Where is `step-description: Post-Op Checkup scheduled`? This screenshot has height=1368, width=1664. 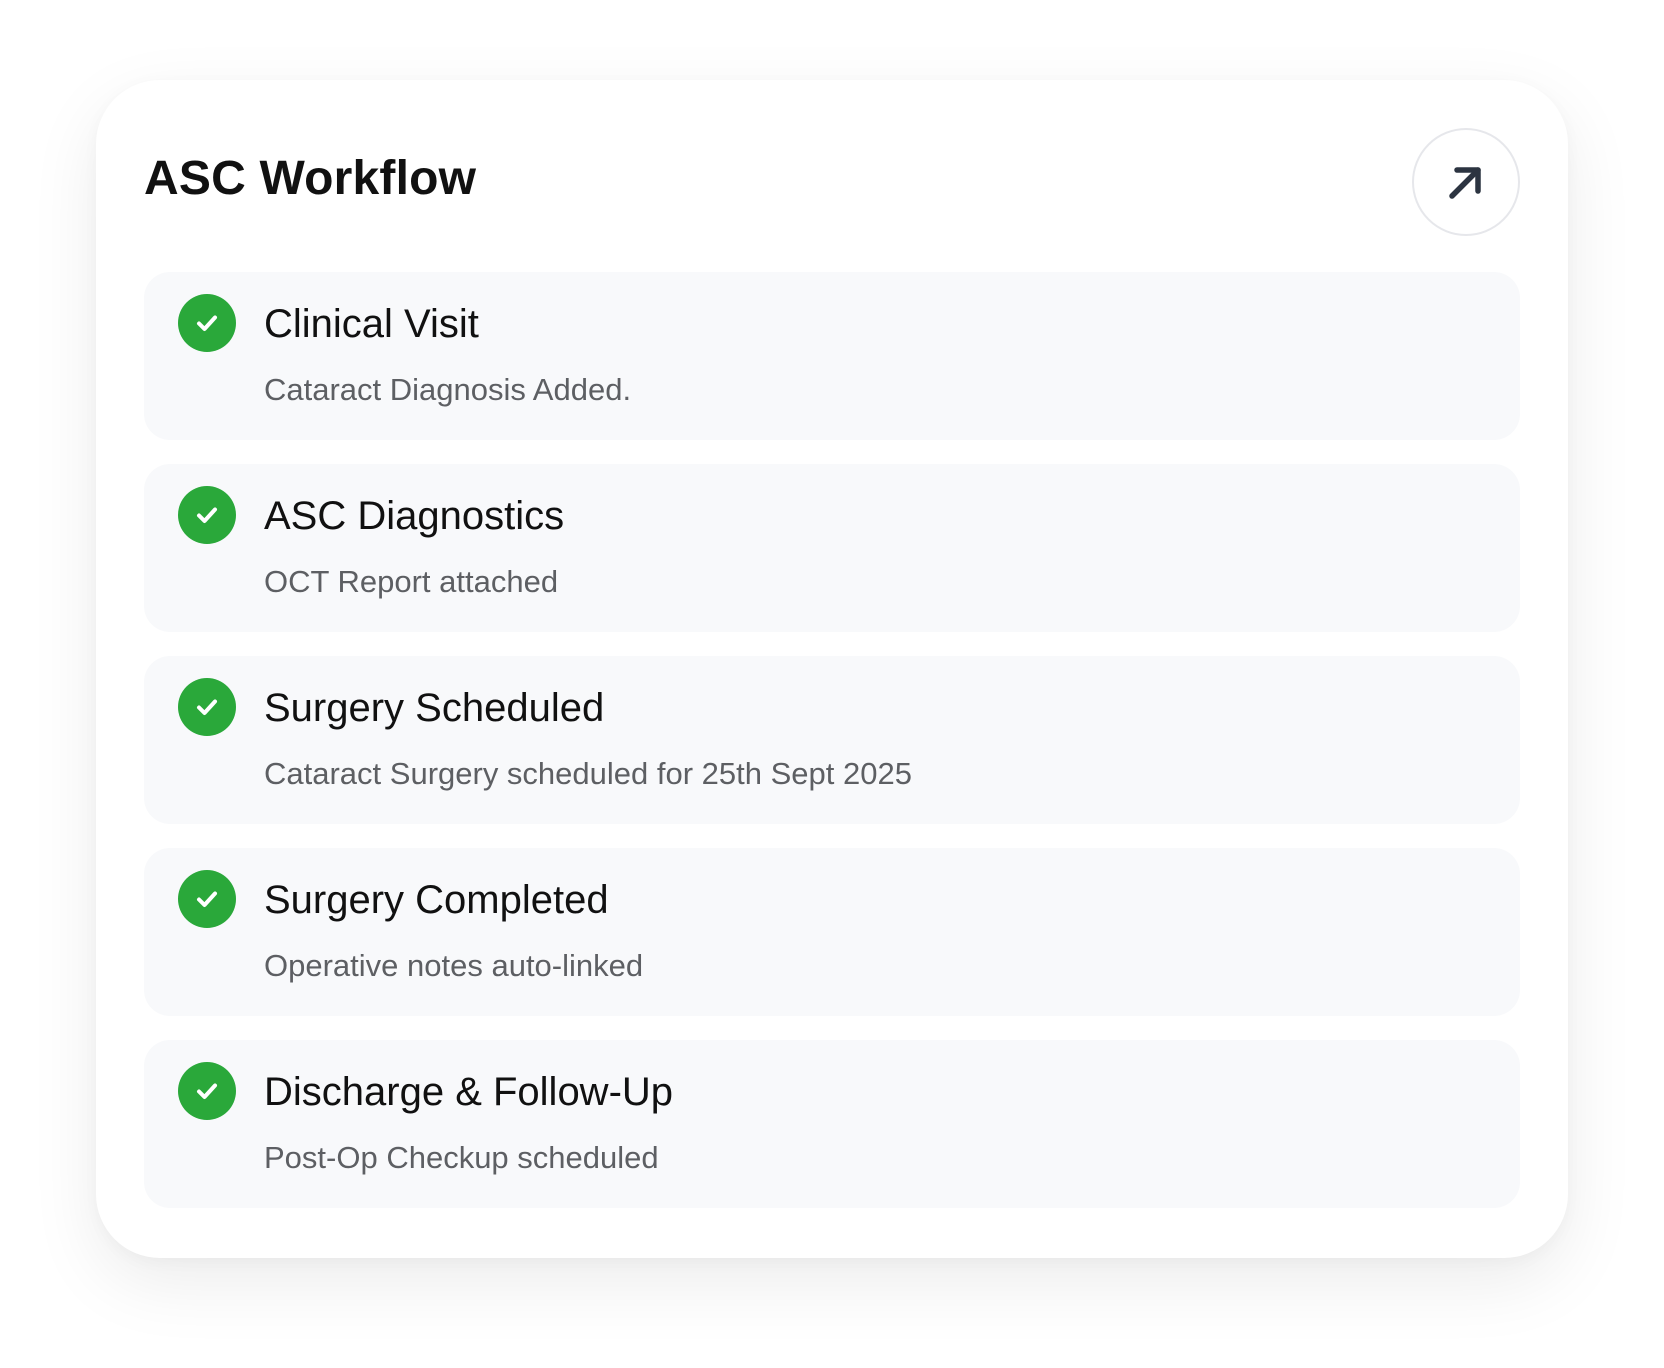
step-description: Post-Op Checkup scheduled is located at coordinates (461, 1157).